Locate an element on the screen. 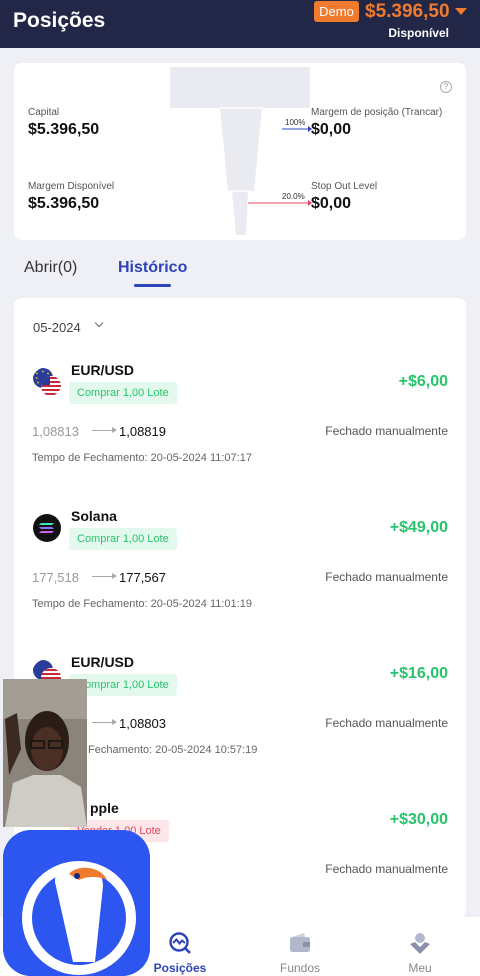  stop-out-value: $0,00 is located at coordinates (331, 203).